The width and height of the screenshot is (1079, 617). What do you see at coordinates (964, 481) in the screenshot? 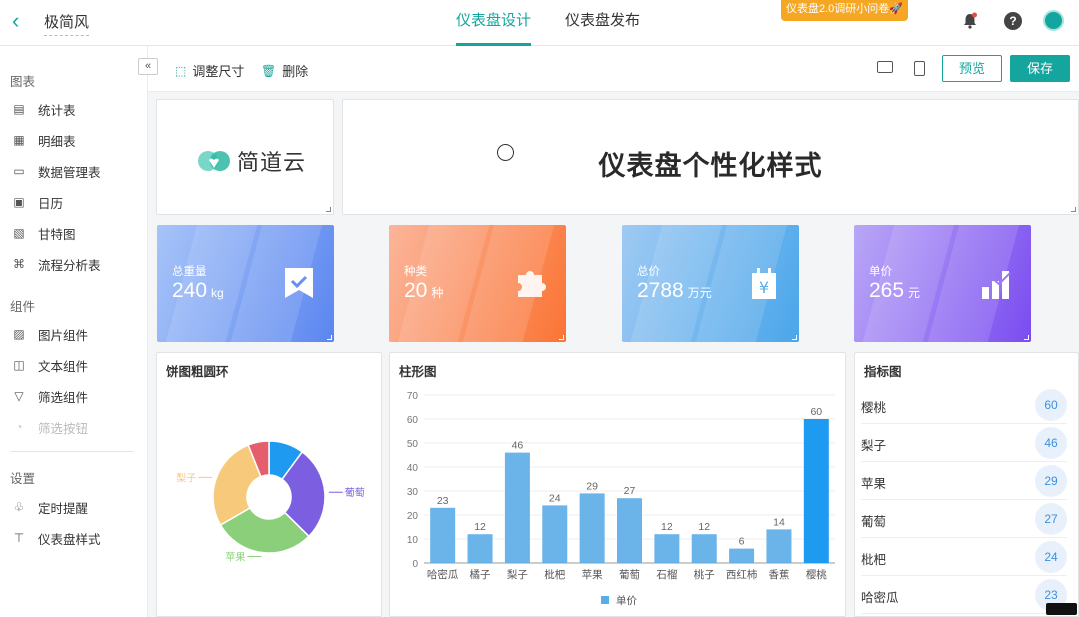
I see `indicator-row: 苹果 29` at bounding box center [964, 481].